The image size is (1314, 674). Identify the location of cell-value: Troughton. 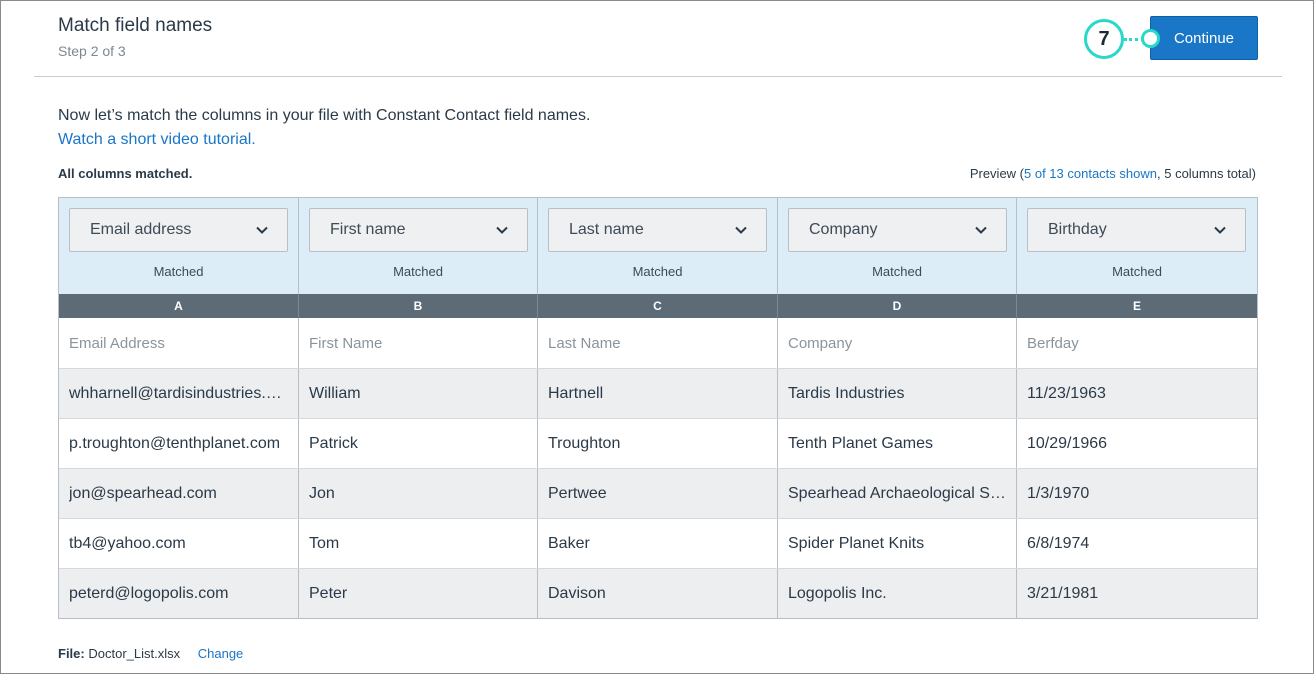
(584, 443).